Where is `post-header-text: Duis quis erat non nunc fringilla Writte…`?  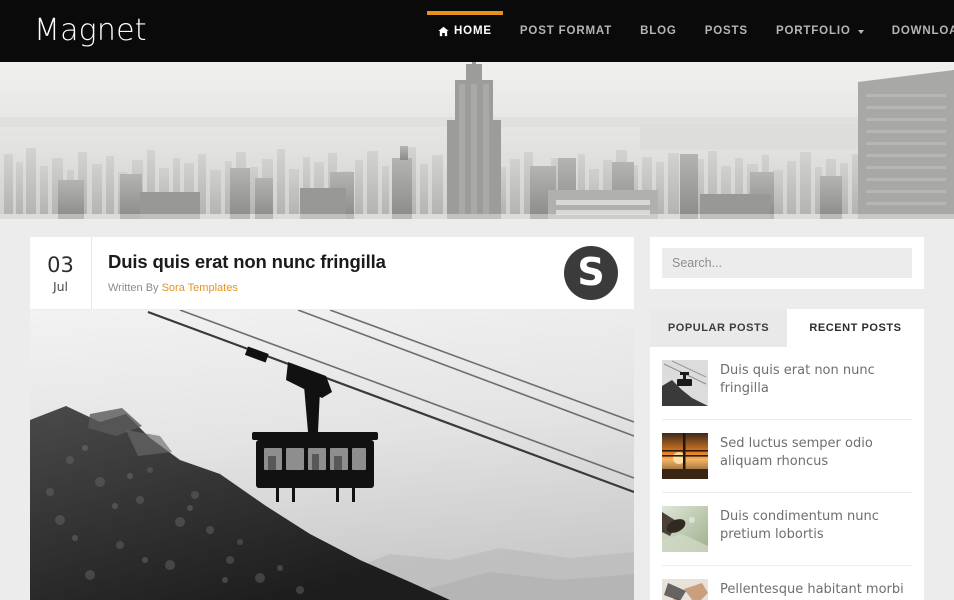
post-header-text: Duis quis erat non nunc fringilla Writte… is located at coordinates (328, 273).